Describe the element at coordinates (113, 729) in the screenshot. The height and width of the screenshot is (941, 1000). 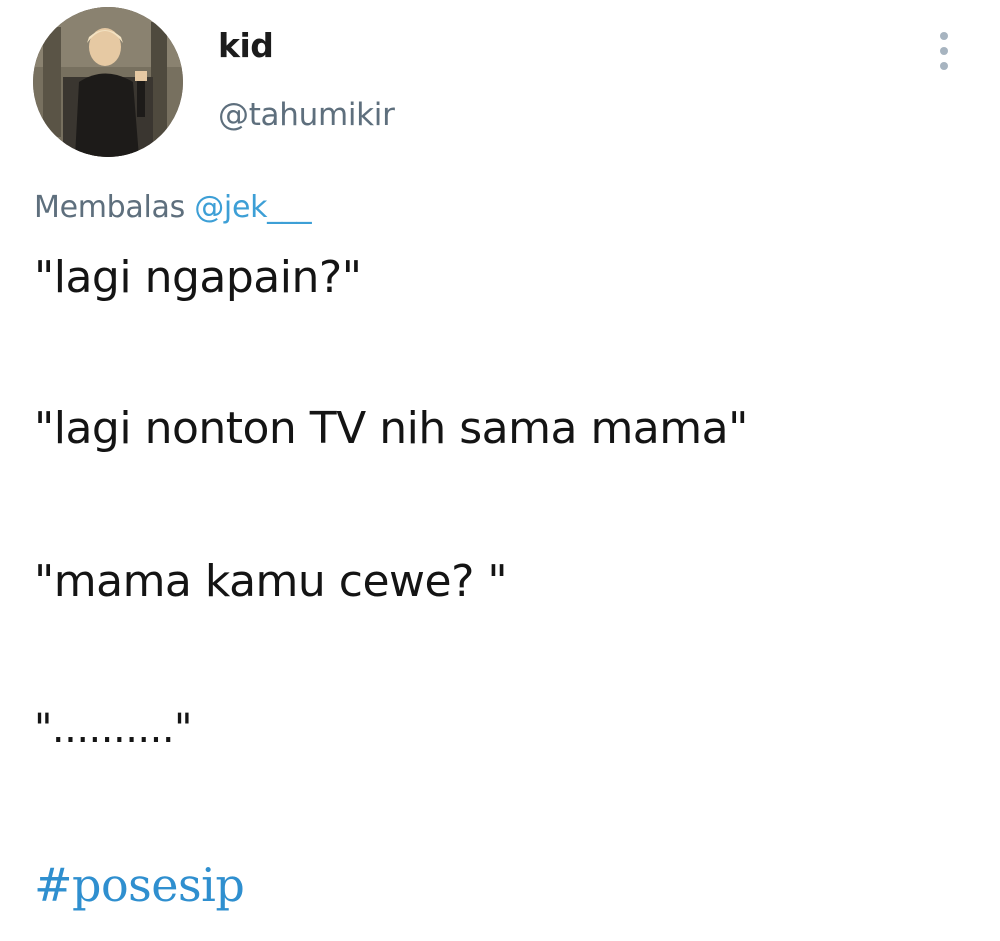
I see `tweet-text-line: ".........."` at that location.